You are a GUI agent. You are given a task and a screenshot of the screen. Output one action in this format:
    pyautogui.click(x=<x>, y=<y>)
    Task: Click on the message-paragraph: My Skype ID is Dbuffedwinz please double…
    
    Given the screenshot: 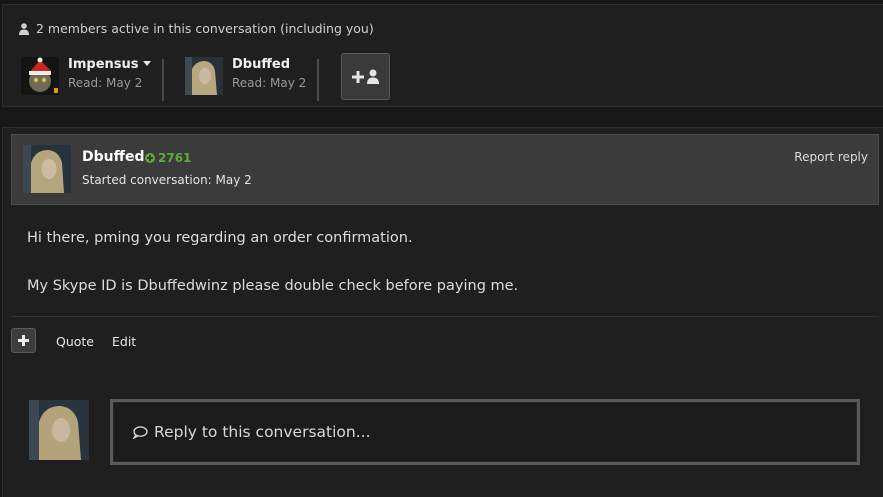 What is the action you would take?
    pyautogui.click(x=273, y=286)
    